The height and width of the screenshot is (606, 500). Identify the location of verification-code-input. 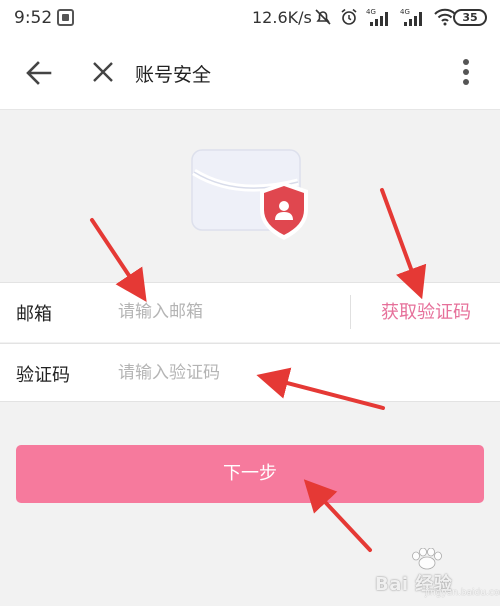
(268, 373).